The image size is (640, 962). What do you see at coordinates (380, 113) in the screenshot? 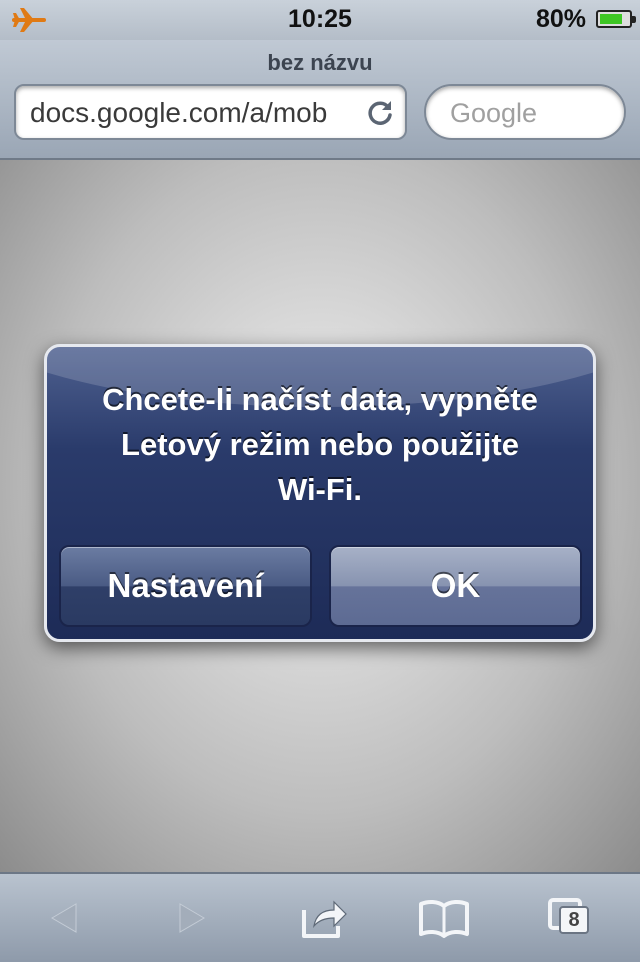
I see `reload-icon` at bounding box center [380, 113].